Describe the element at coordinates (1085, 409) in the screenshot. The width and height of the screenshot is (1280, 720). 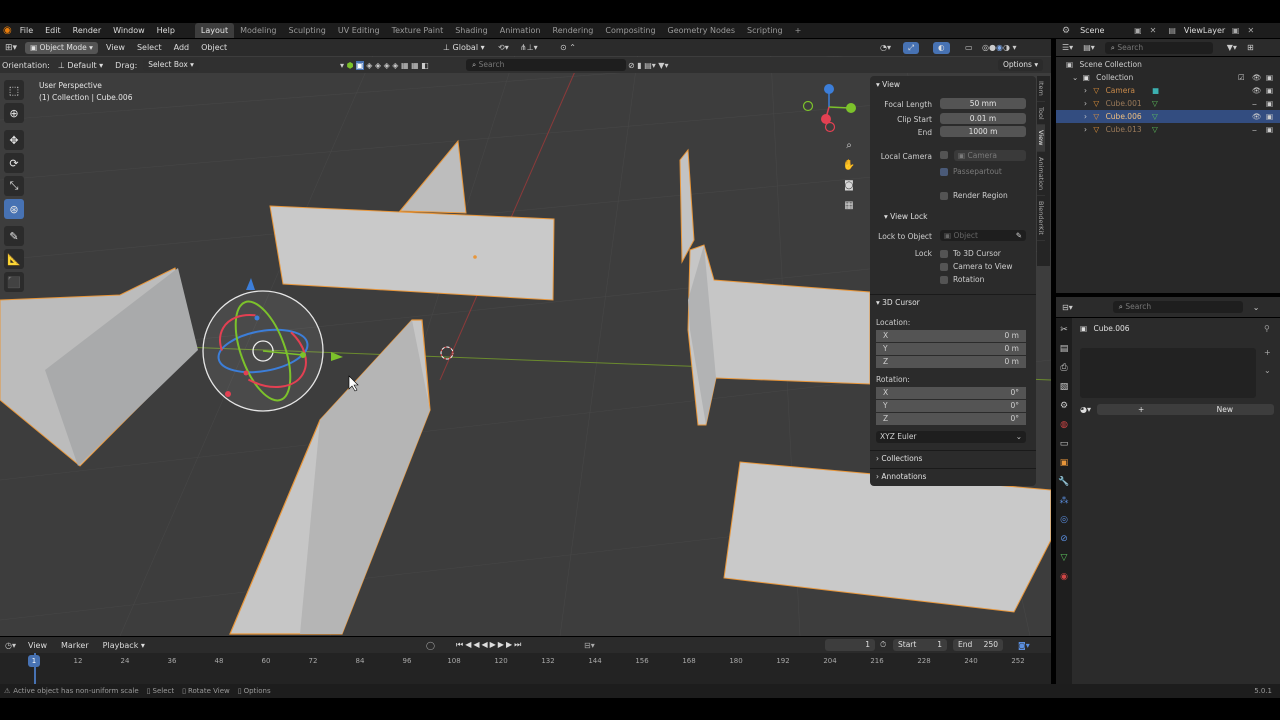
I see `material-browse-icon: ◕▾` at that location.